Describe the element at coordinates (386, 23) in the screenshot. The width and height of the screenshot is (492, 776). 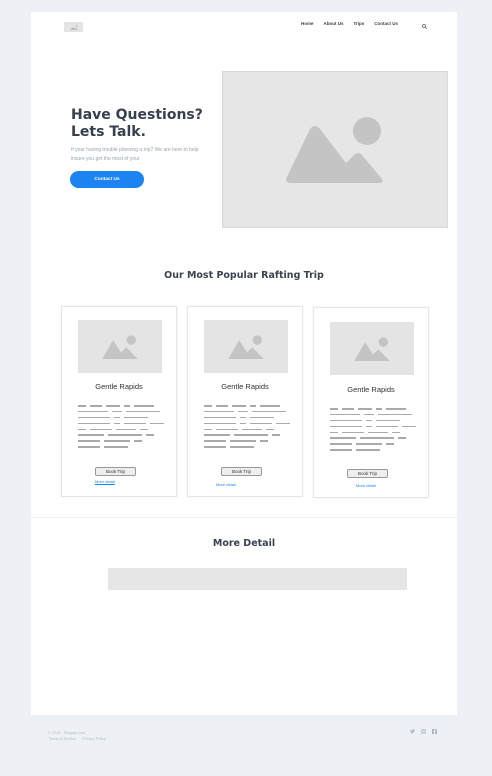
I see `nav-contact-us: Contact Us` at that location.